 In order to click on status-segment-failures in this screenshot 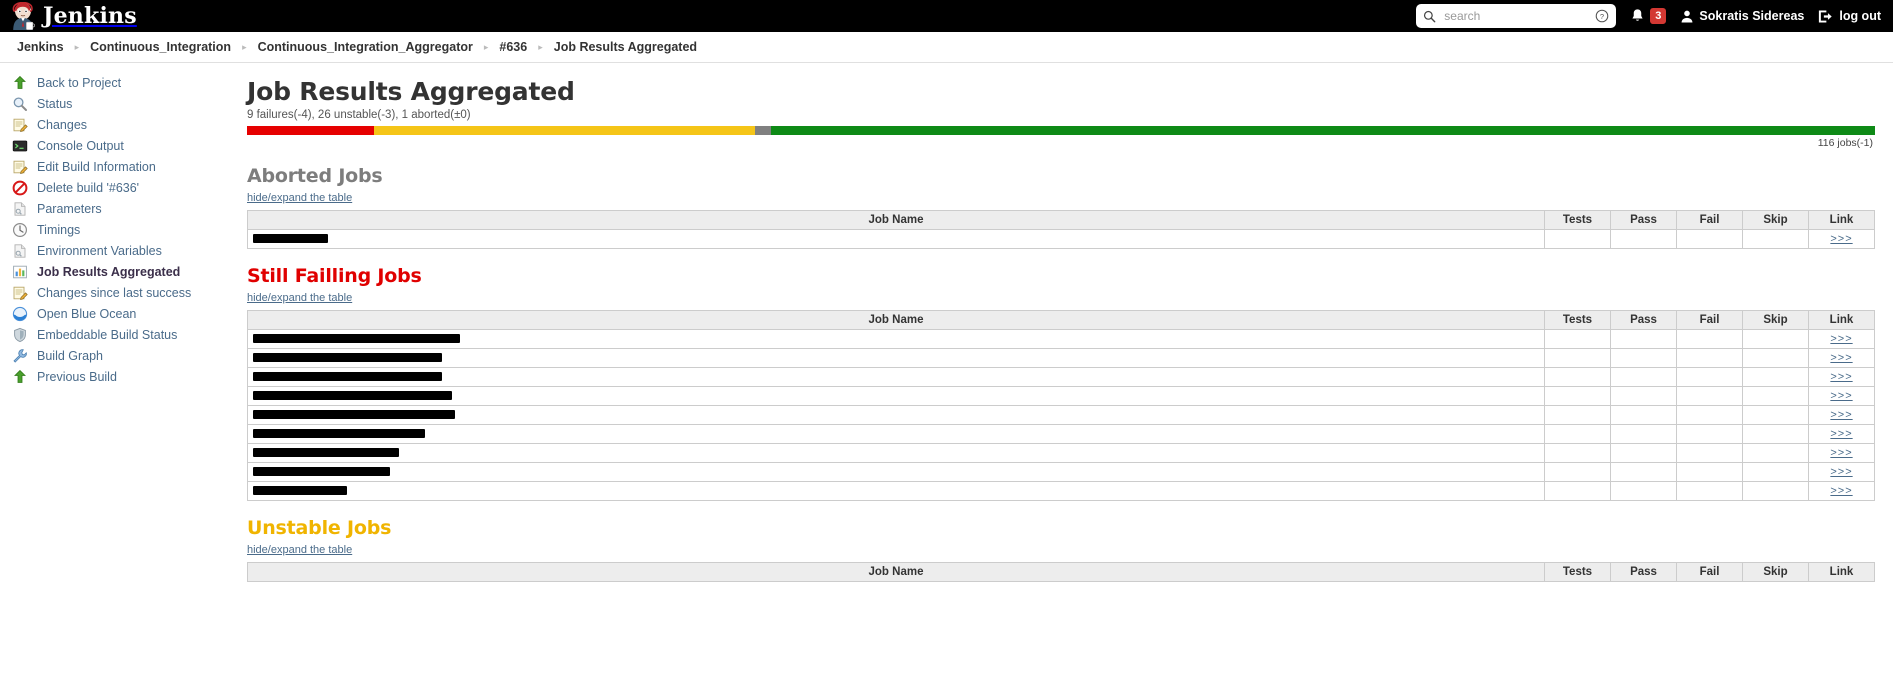, I will do `click(310, 130)`.